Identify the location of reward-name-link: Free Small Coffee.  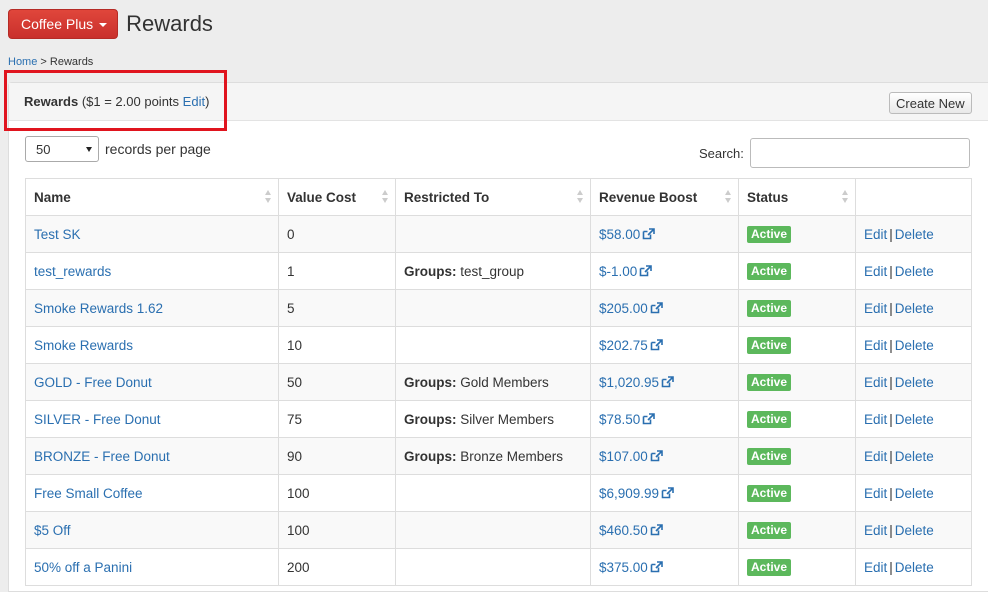
(88, 493).